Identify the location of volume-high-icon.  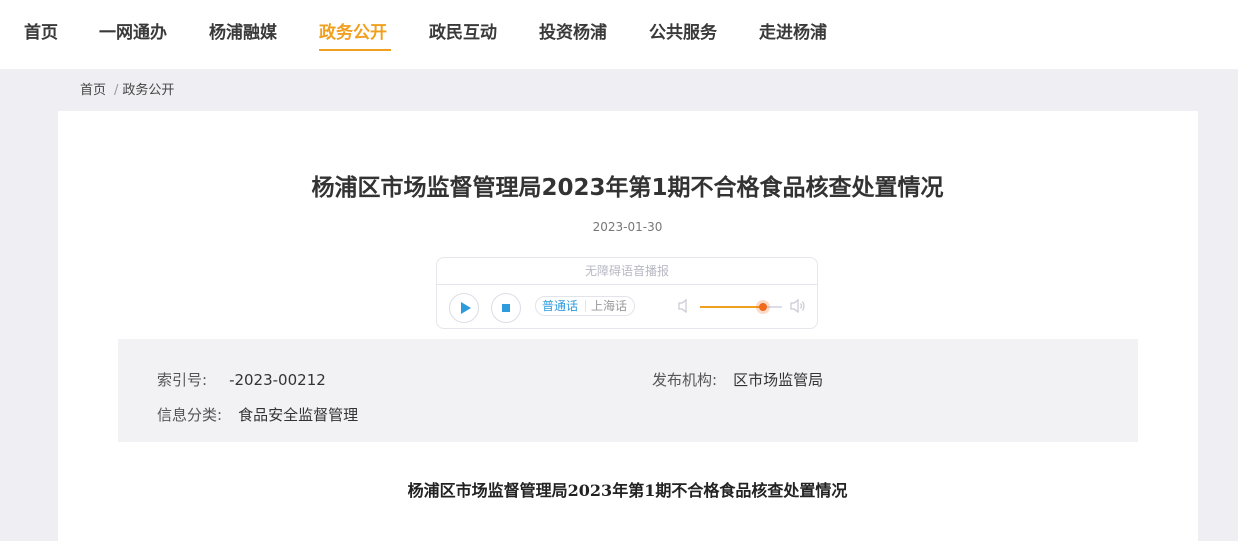
(798, 306).